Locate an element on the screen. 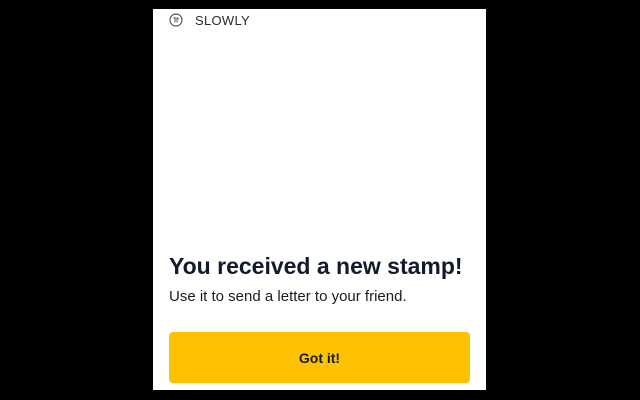  got-it-button: Got it! is located at coordinates (319, 357).